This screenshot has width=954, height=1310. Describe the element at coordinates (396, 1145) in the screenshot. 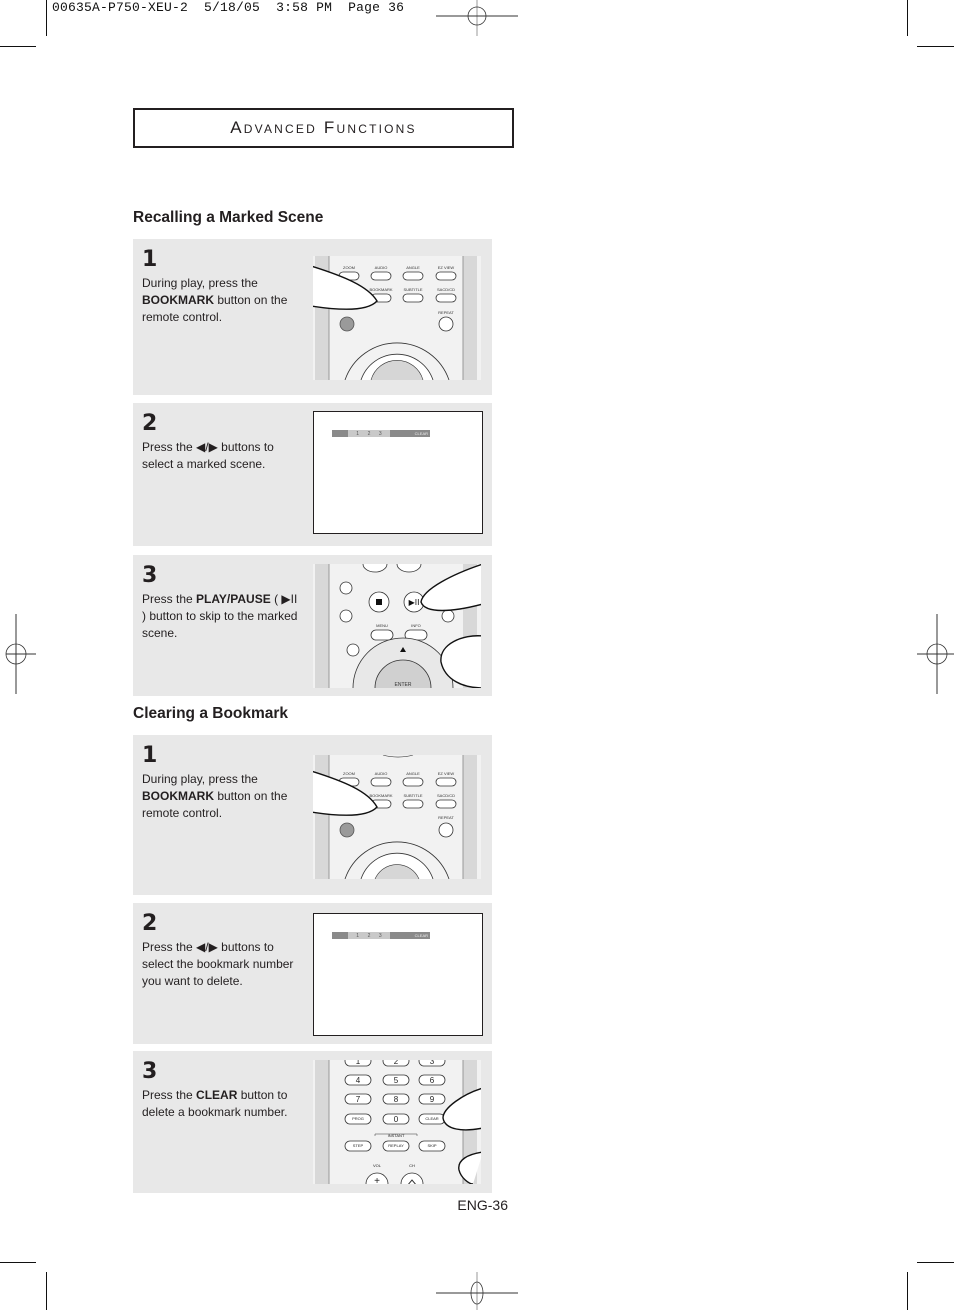

I see `svg-text: REPLAY` at that location.